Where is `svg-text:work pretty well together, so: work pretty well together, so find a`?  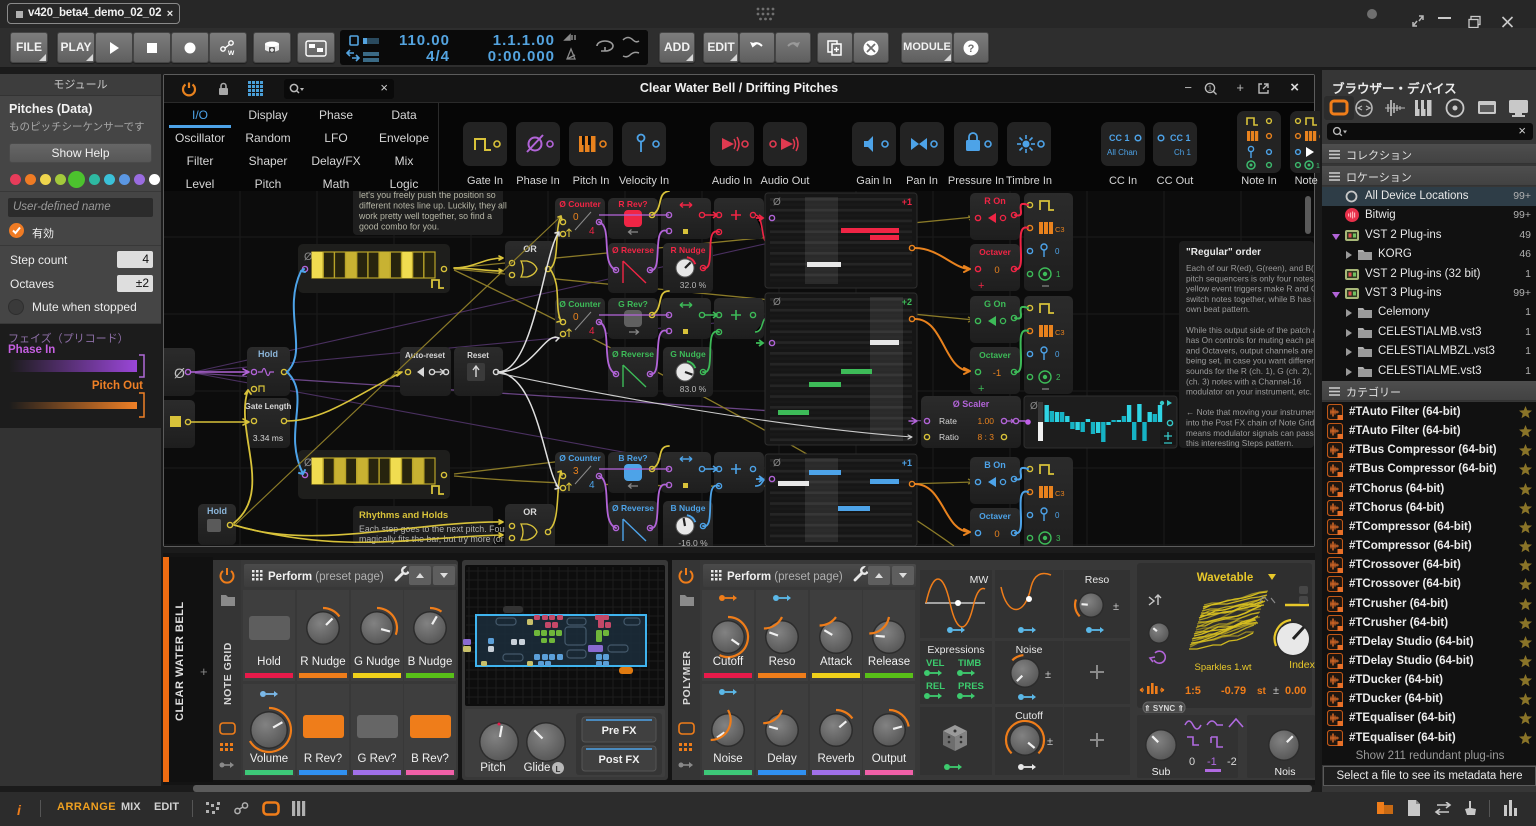
svg-text:work pretty well together, so: work pretty well together, so find a is located at coordinates (425, 216).